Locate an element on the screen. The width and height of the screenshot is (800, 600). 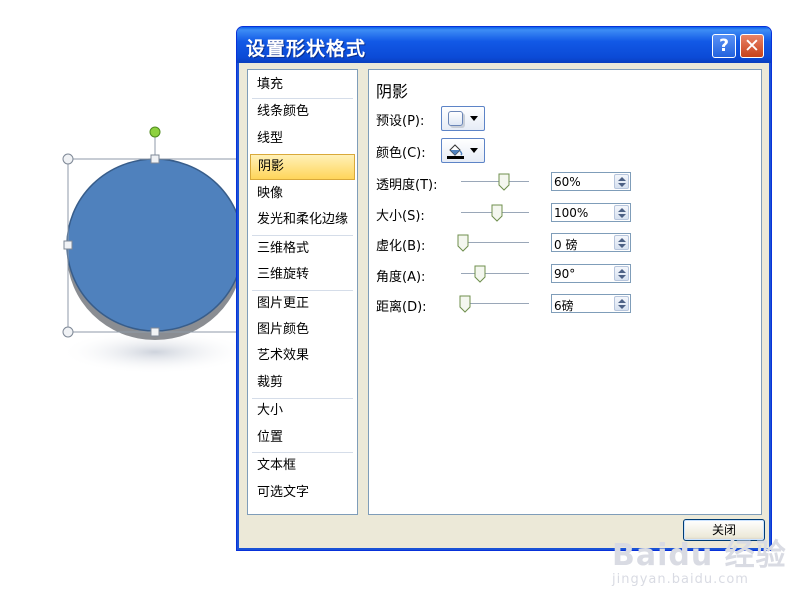
angle-spinbox: 90° is located at coordinates (591, 273).